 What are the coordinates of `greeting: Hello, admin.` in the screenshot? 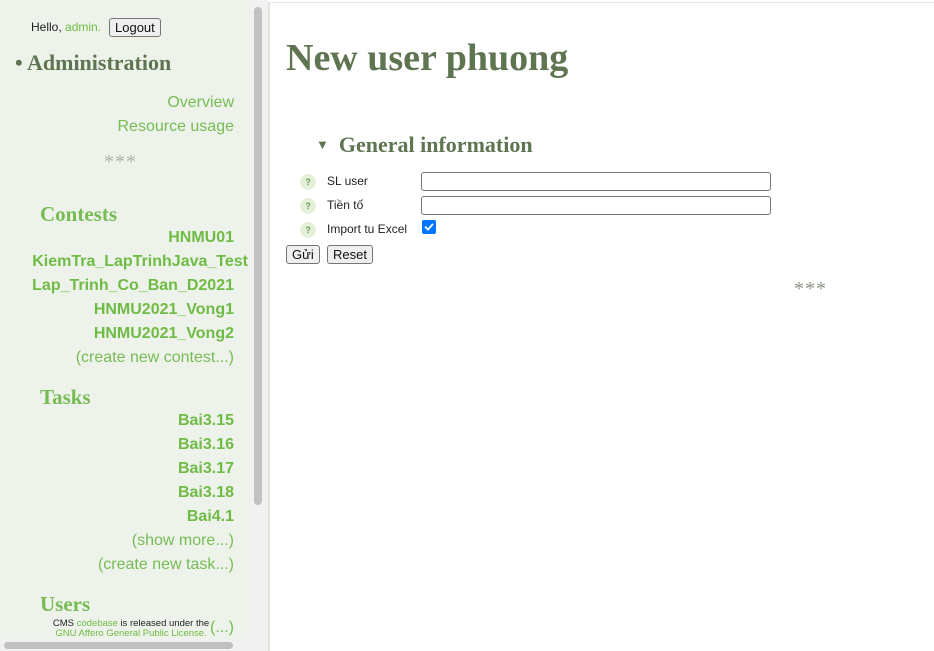 It's located at (66, 27).